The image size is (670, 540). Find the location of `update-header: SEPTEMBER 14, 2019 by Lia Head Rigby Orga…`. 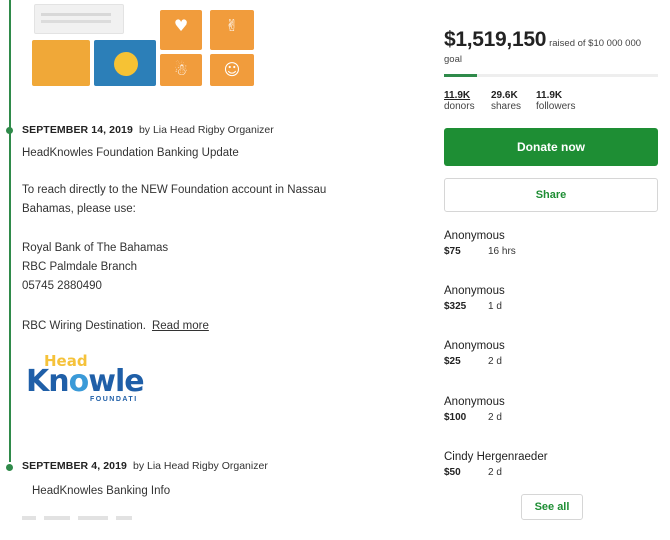

update-header: SEPTEMBER 14, 2019 by Lia Head Rigby Orga… is located at coordinates (148, 130).